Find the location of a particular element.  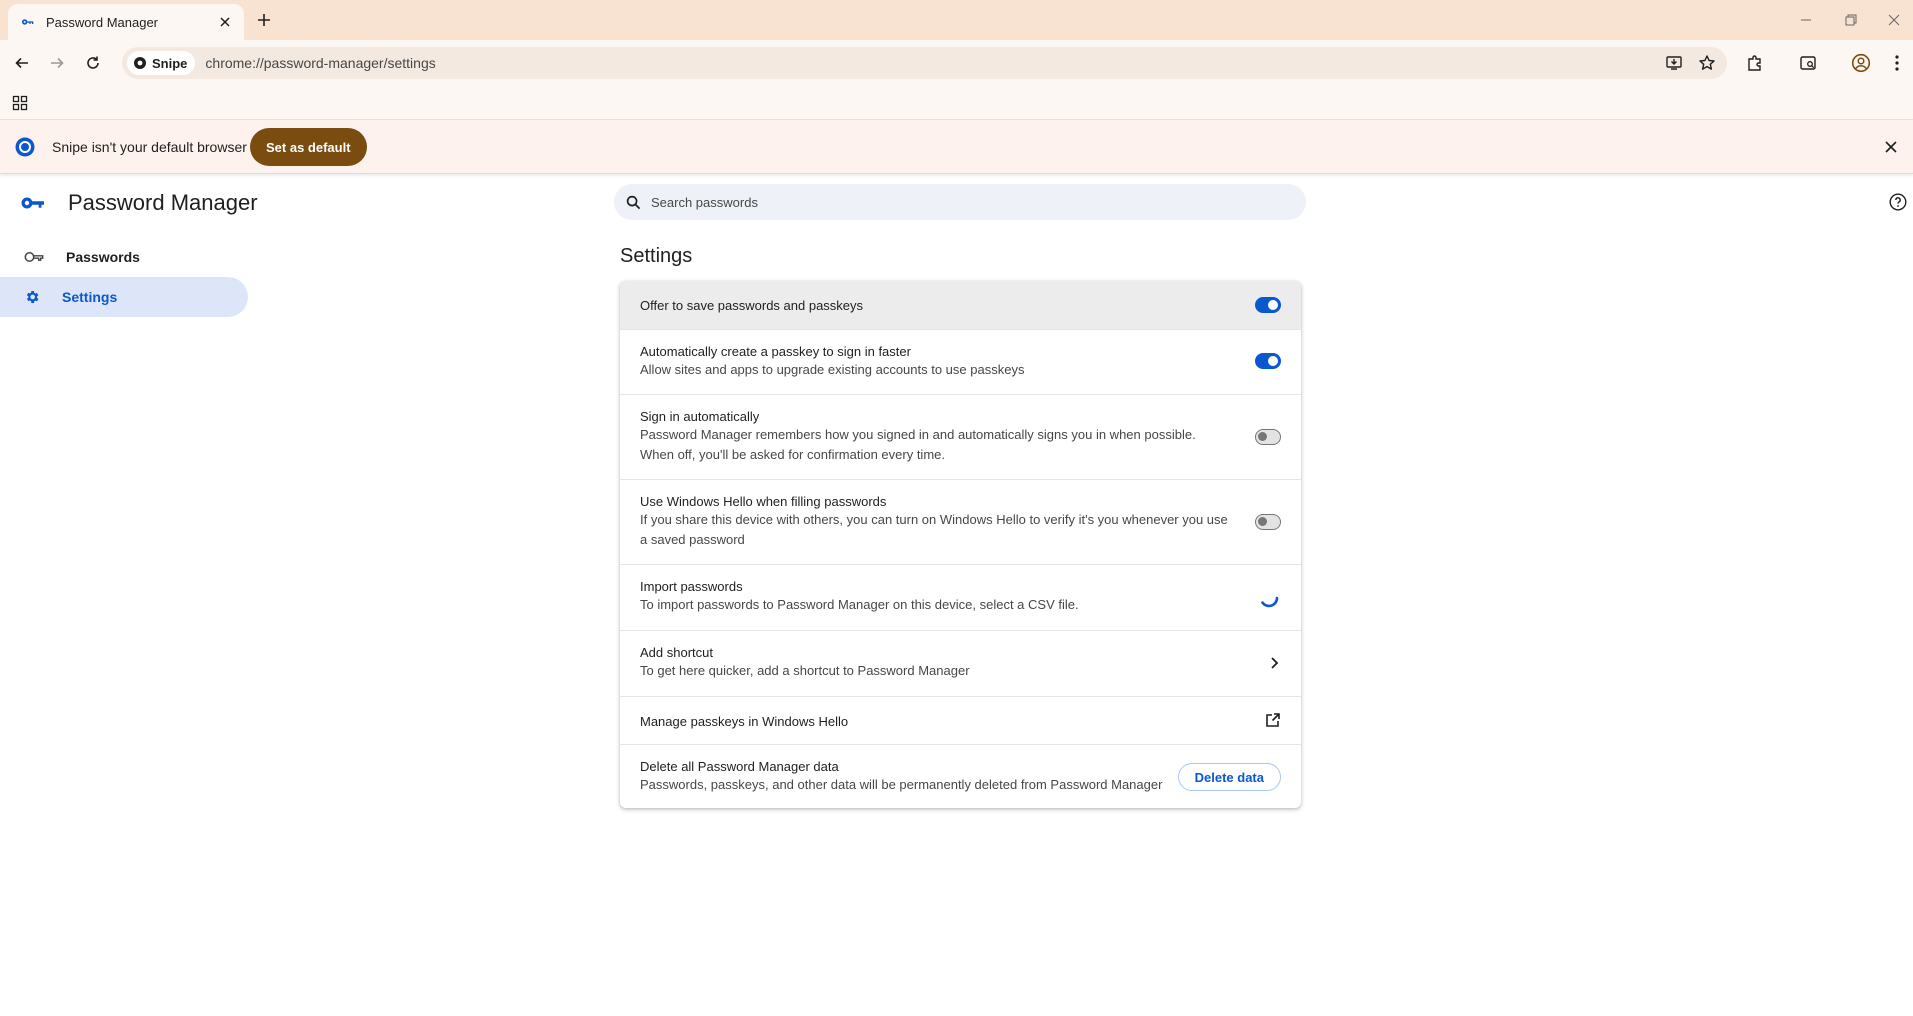

site-chip-label: Snipe is located at coordinates (170, 63).